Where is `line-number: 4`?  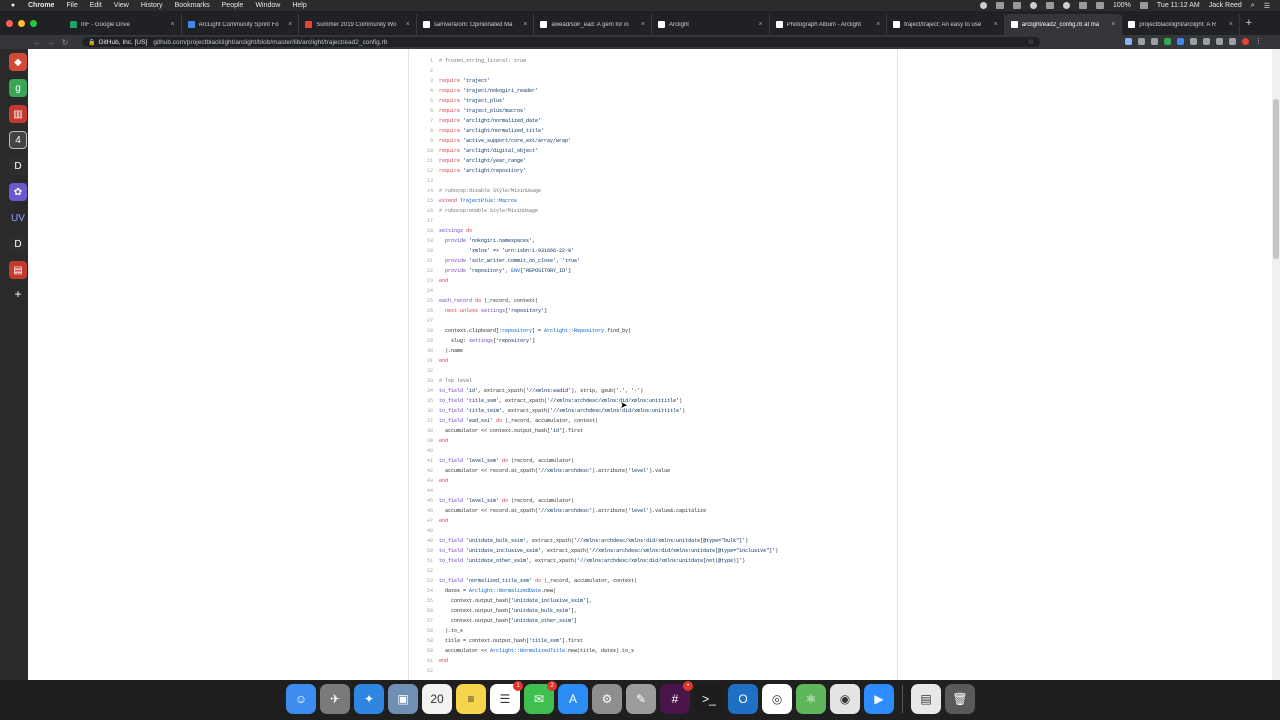 line-number: 4 is located at coordinates (422, 91).